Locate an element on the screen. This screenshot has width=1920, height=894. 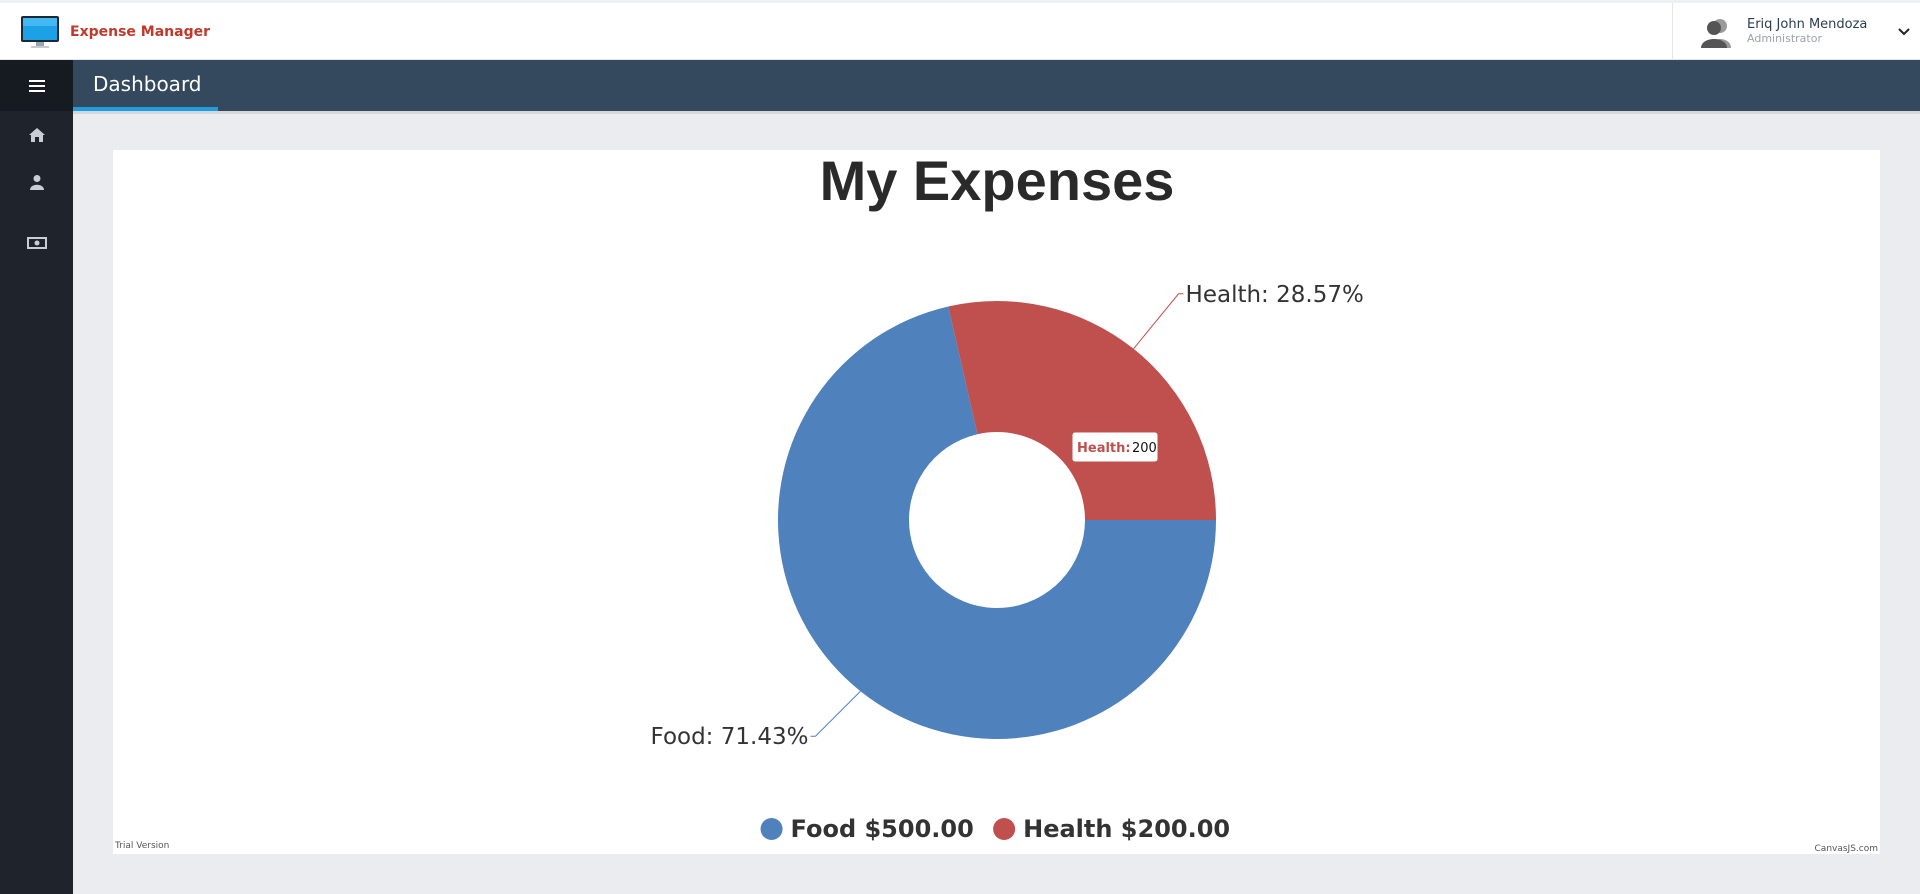
chart-title: My Expenses is located at coordinates (997, 181).